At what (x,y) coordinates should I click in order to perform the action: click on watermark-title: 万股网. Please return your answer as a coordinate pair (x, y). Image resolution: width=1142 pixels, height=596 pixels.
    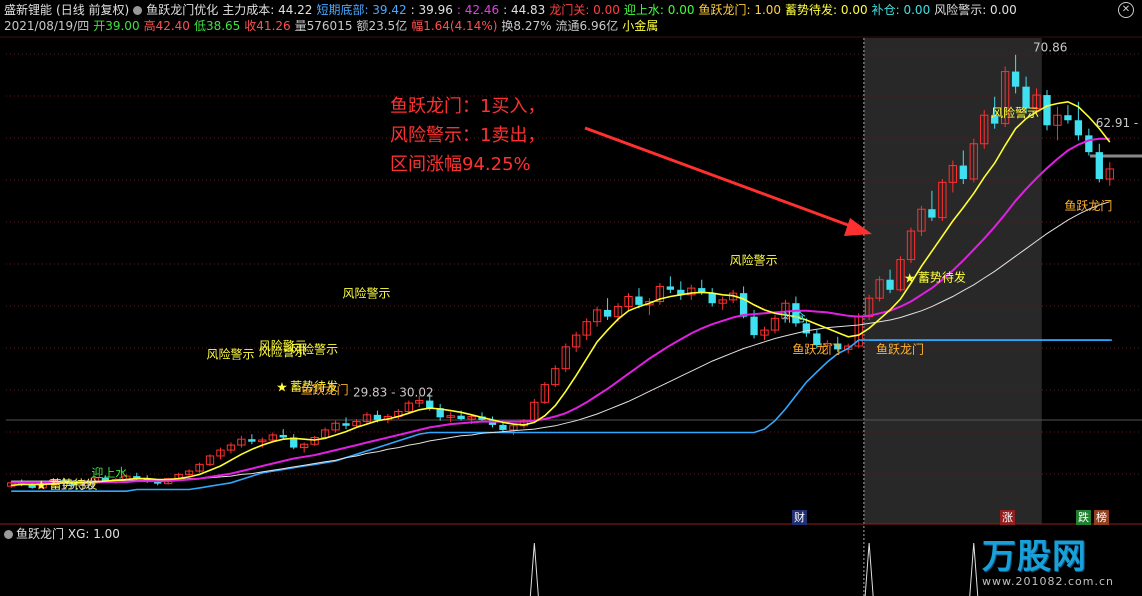
    Looking at the image, I should click on (1035, 557).